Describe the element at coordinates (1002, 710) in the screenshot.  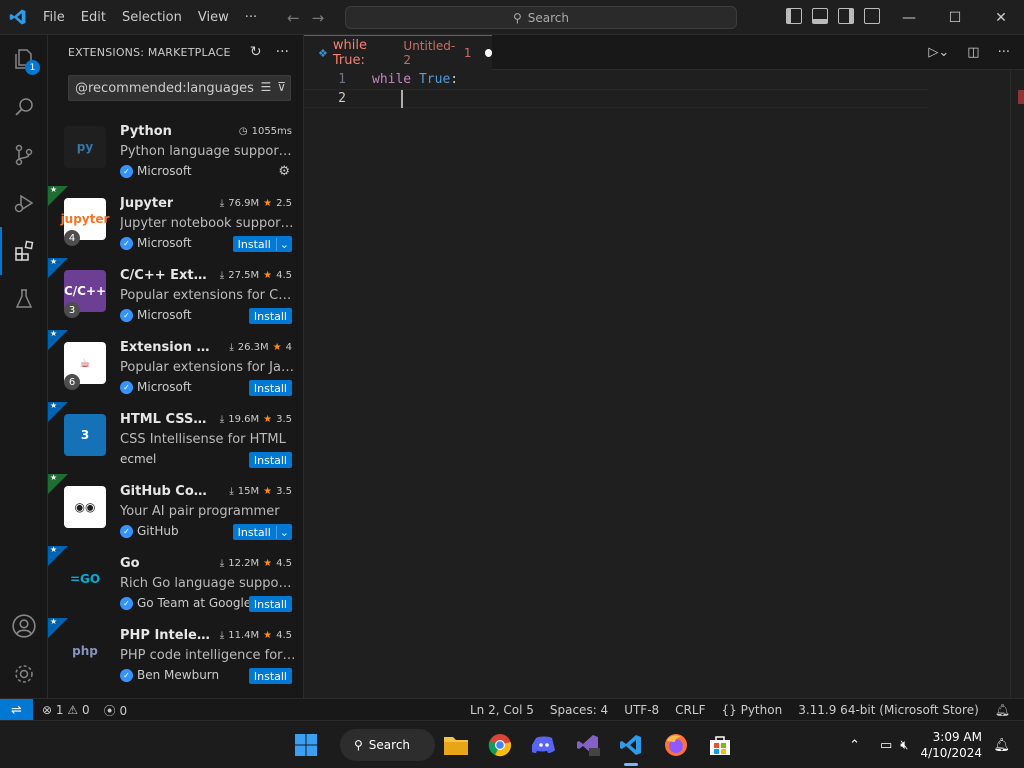
I see `notifications-bell-icon: 🔔︎` at that location.